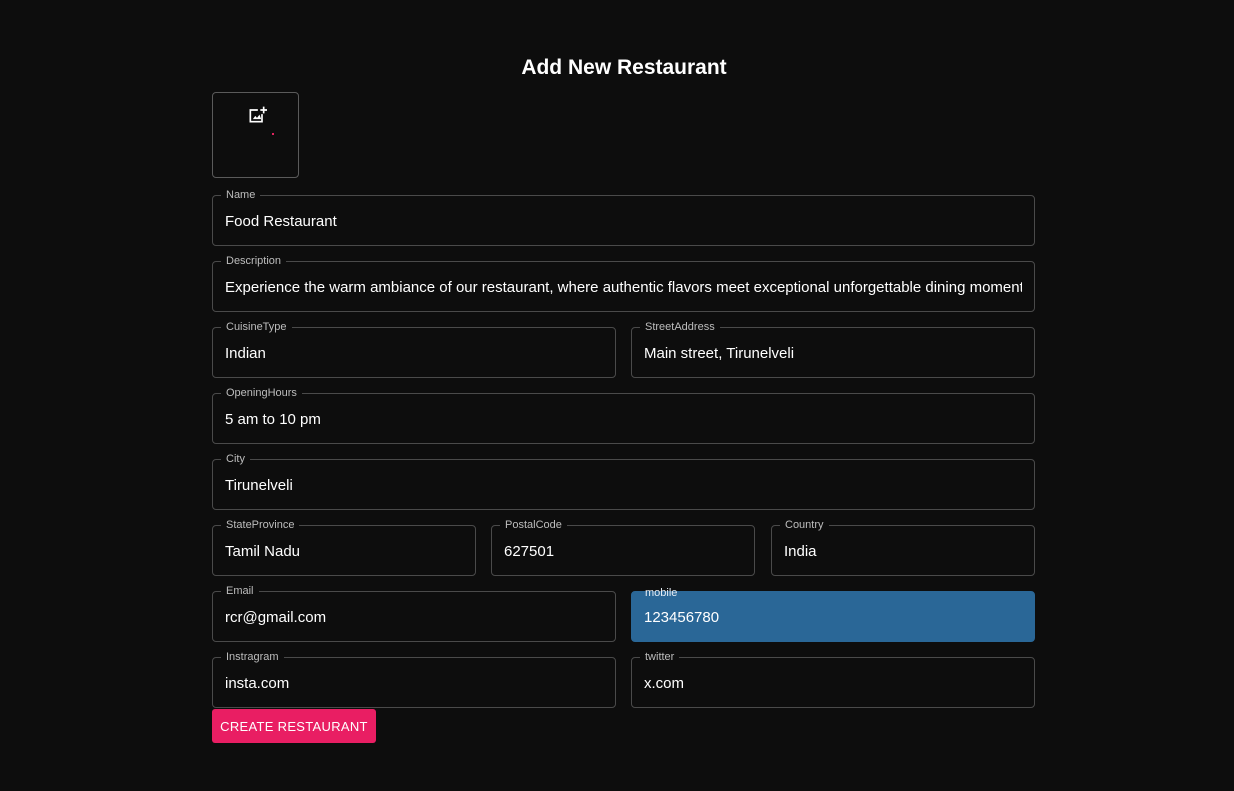  I want to click on street-address-field: StreetAddress Main street, Tirunelveli, so click(833, 349).